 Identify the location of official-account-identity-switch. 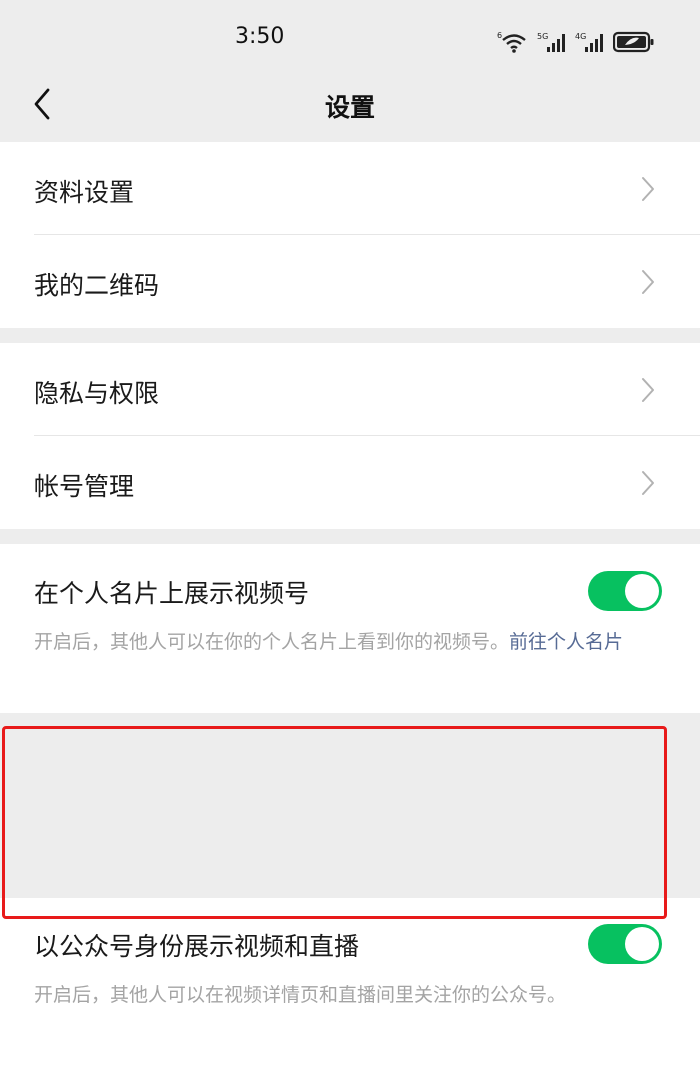
(625, 944).